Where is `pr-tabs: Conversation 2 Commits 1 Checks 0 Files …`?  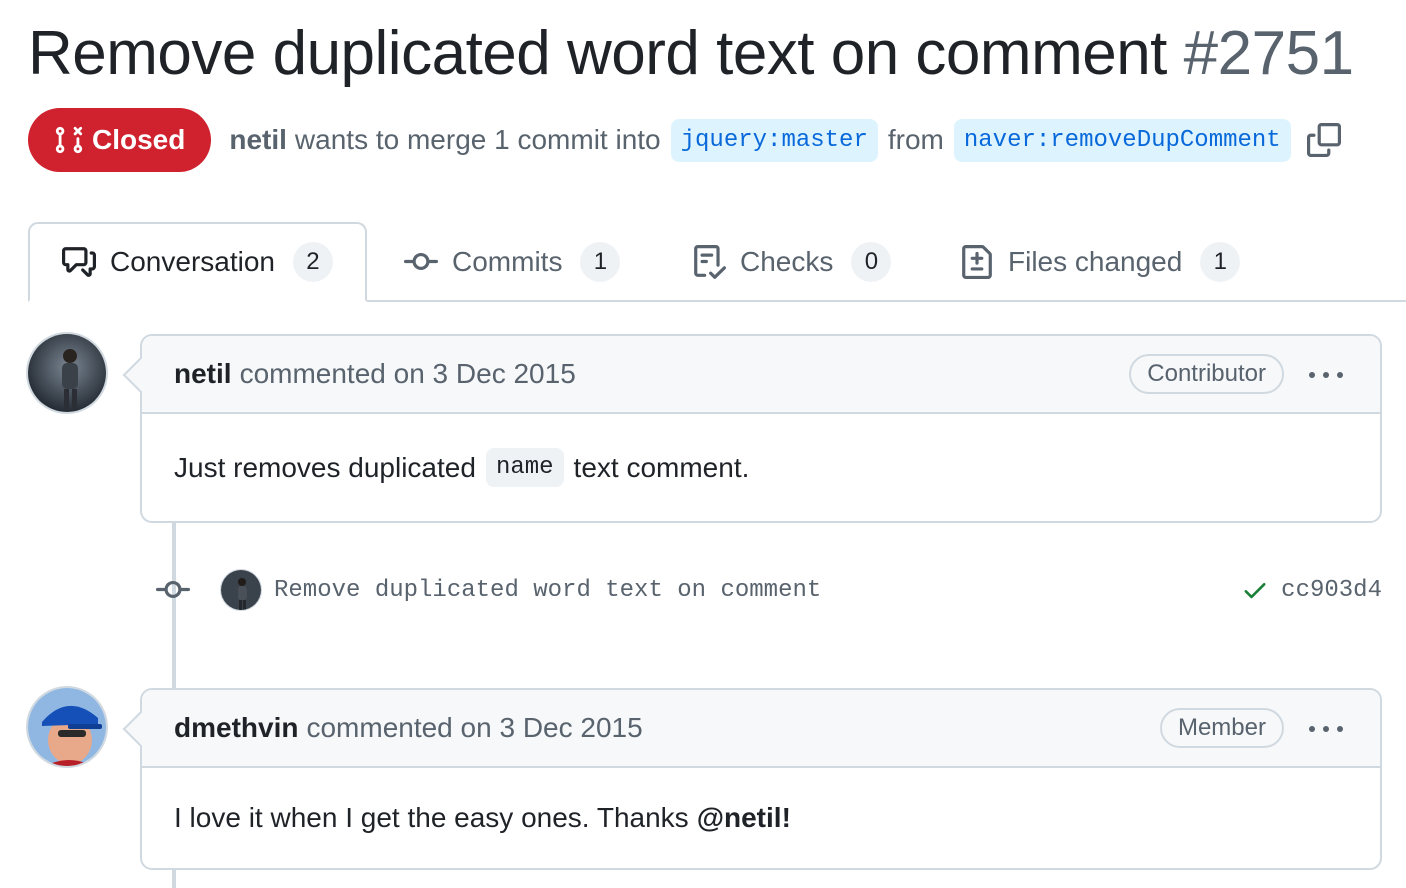
pr-tabs: Conversation 2 Commits 1 Checks 0 Files … is located at coordinates (717, 262).